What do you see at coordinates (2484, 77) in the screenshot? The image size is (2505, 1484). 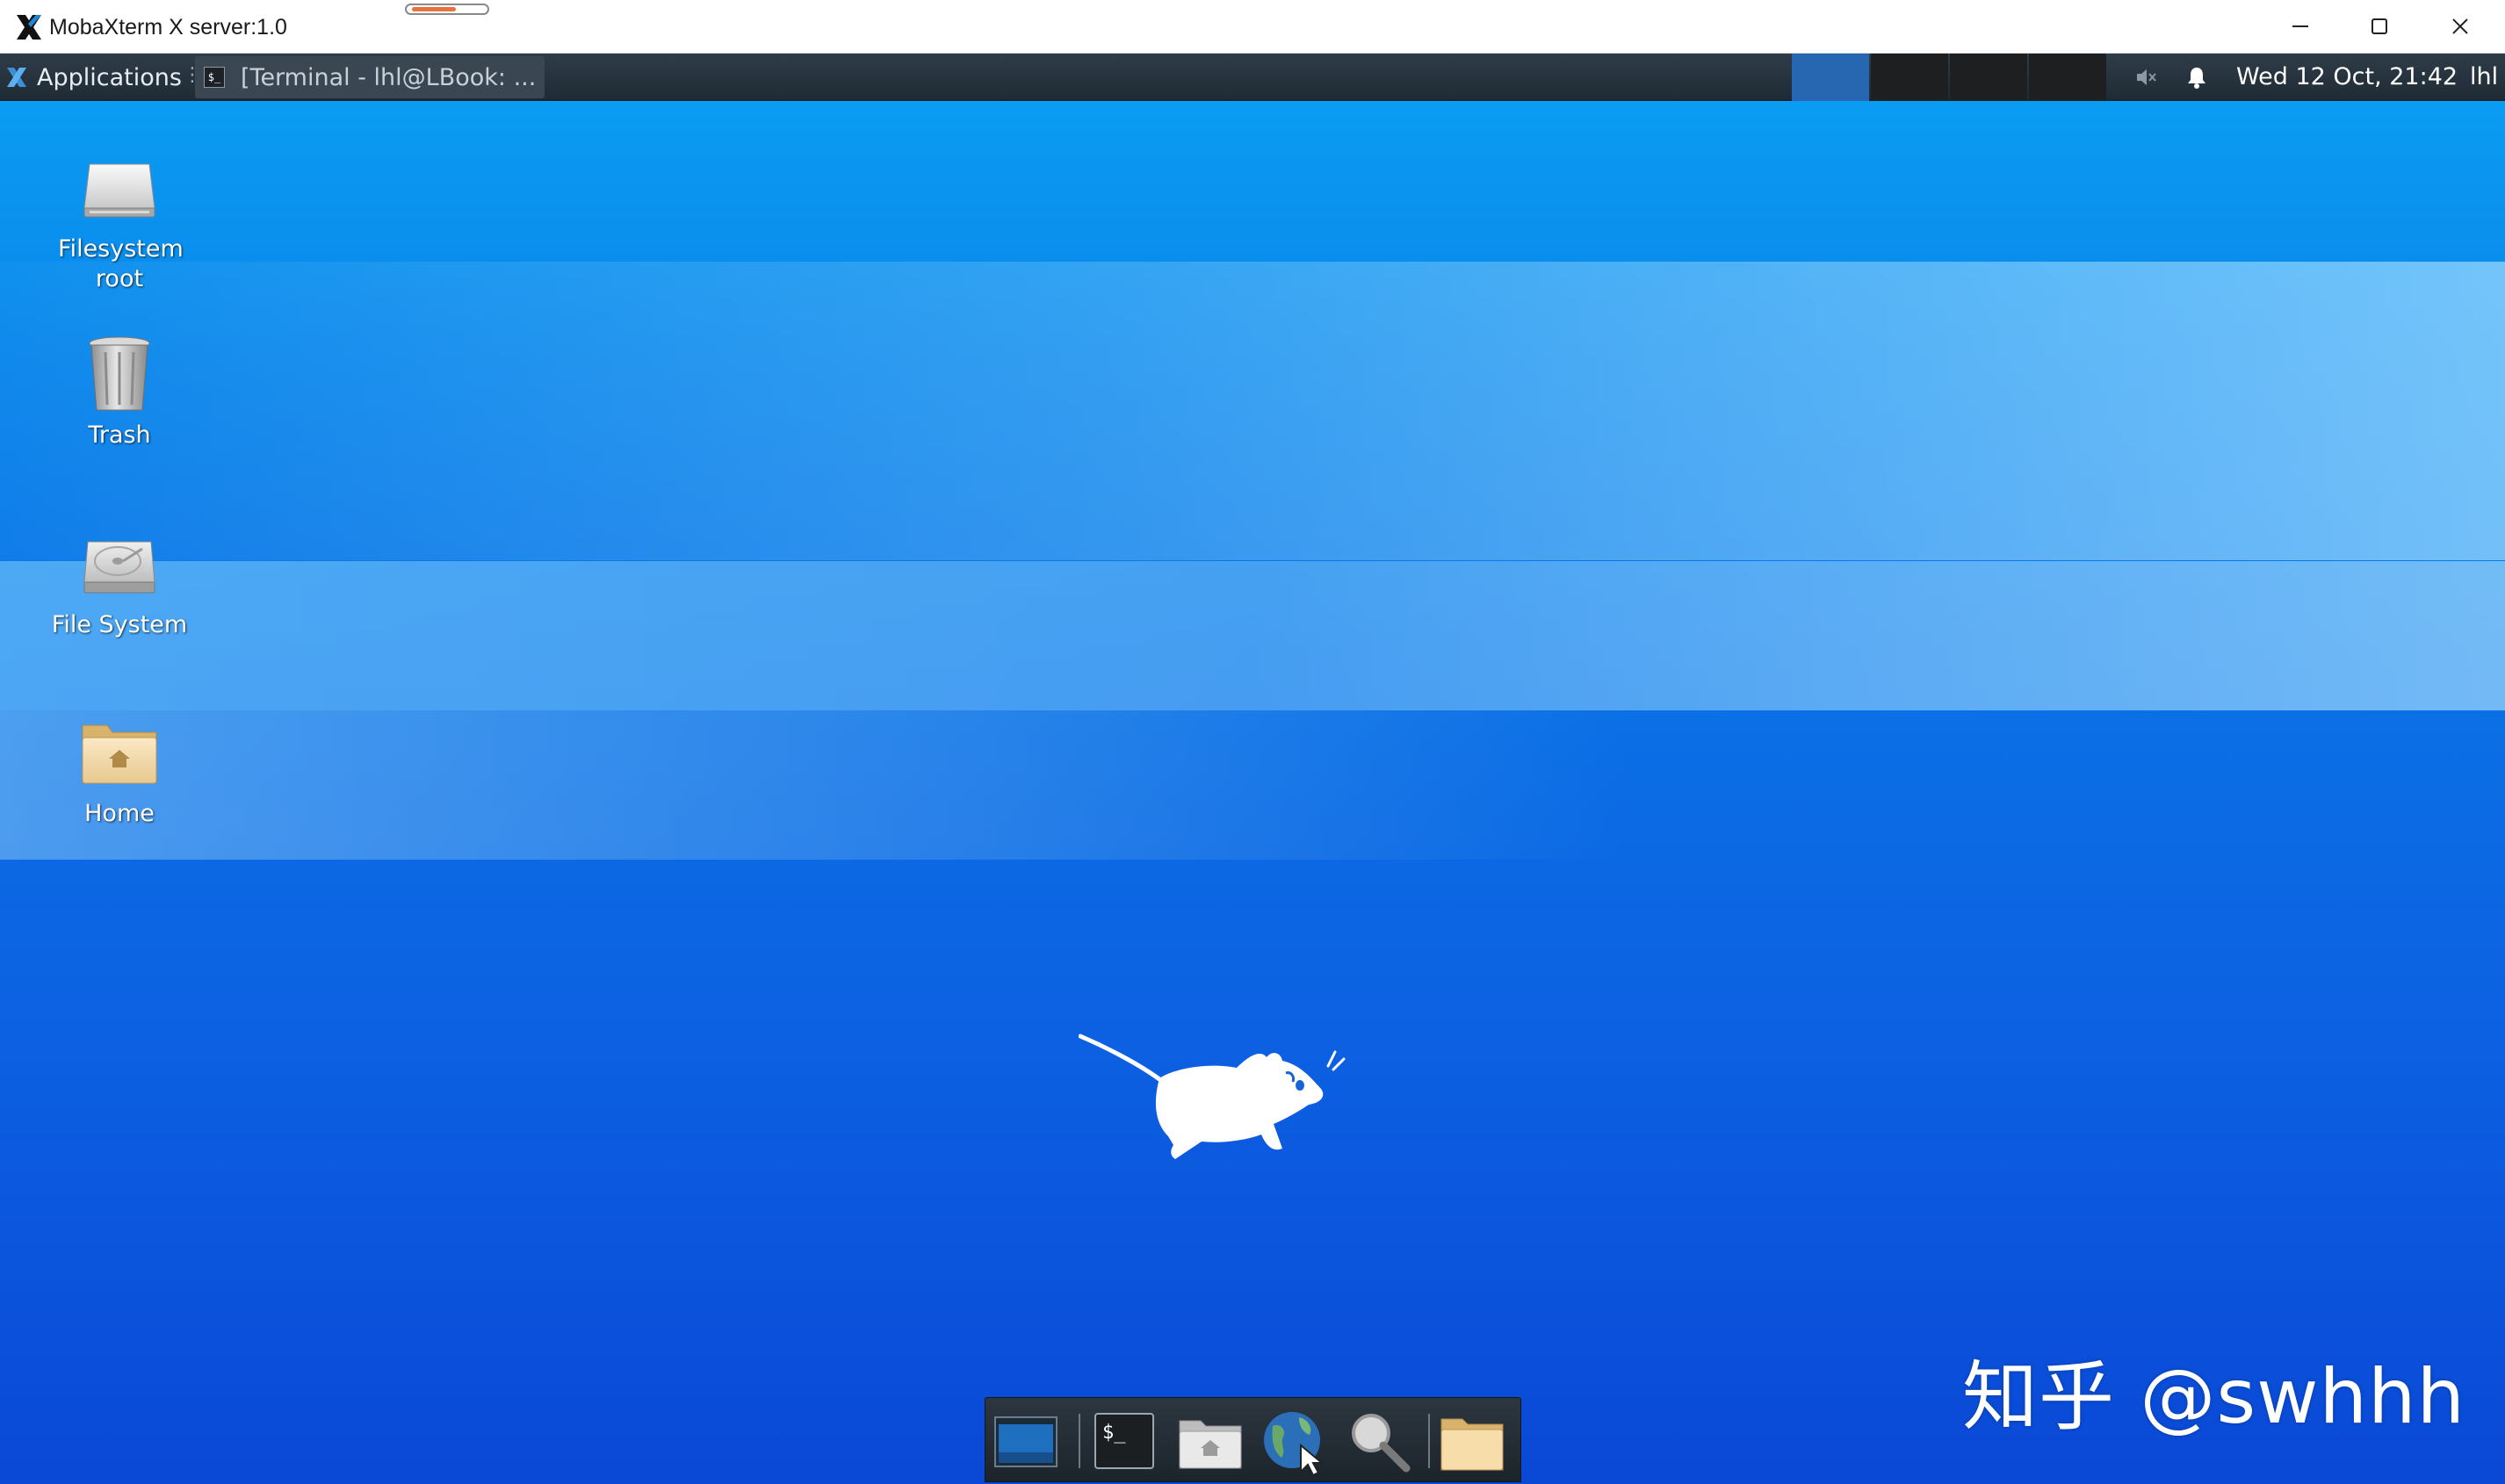 I see `user-menu: lhl` at bounding box center [2484, 77].